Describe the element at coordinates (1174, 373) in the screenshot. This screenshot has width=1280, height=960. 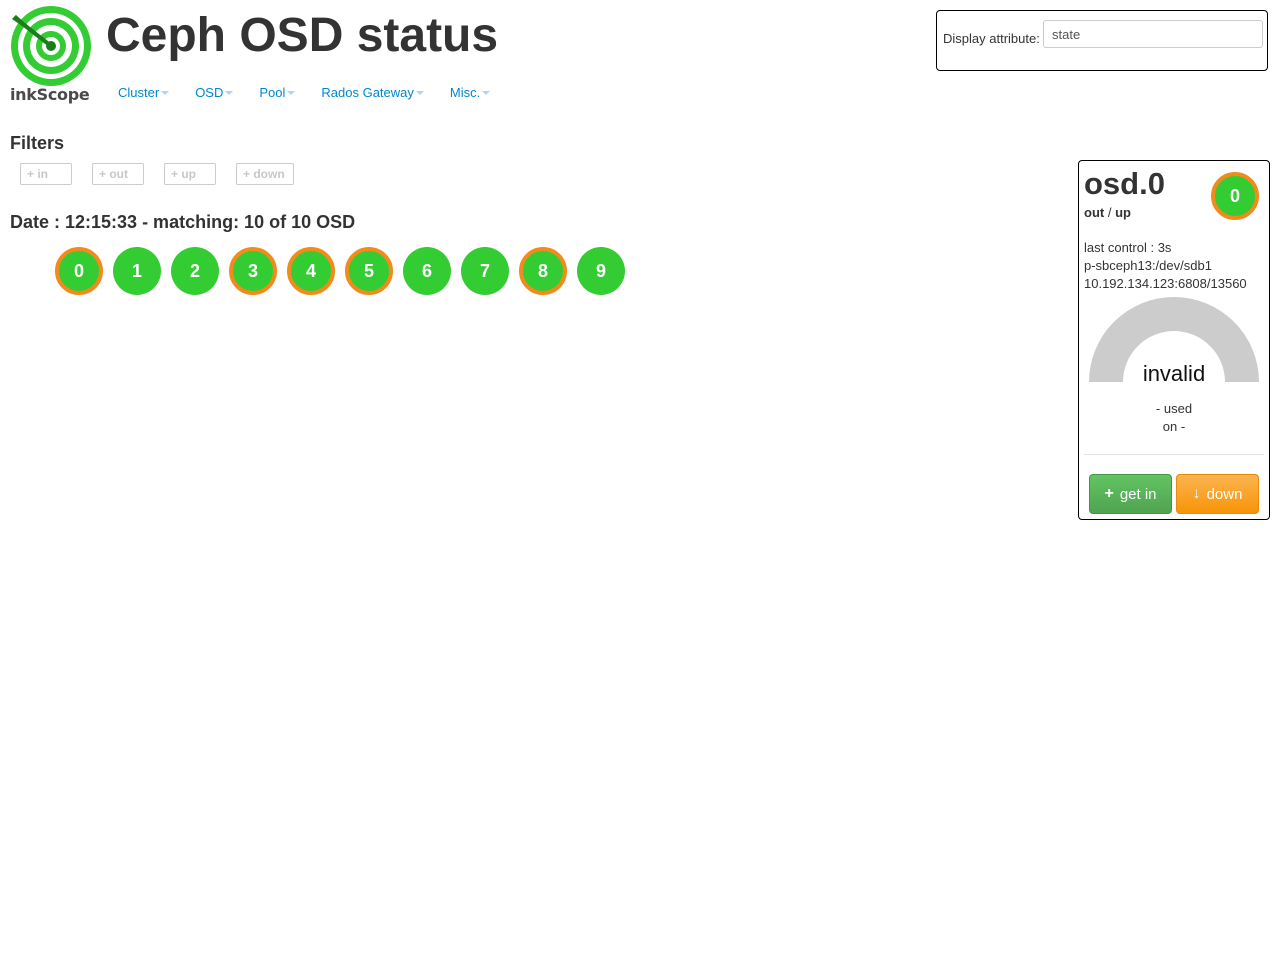
I see `gauge-label: invalid` at that location.